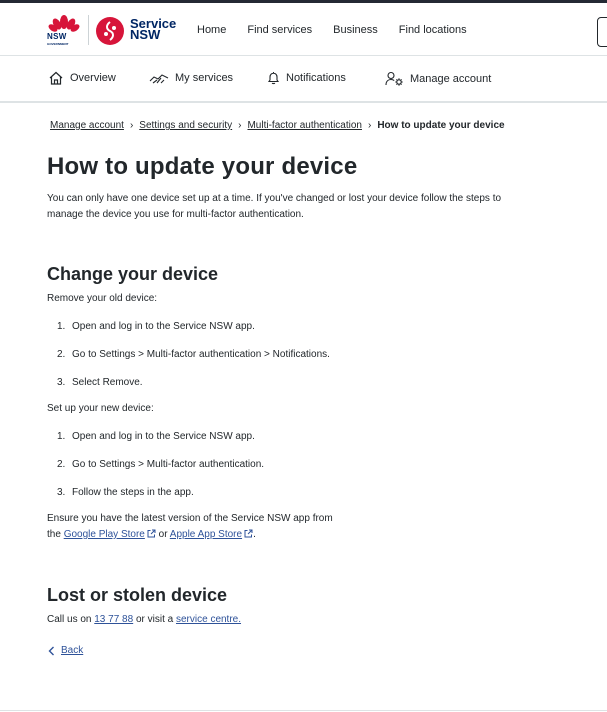 This screenshot has width=607, height=712. I want to click on subnav-manage-account-label: Manage account, so click(451, 78).